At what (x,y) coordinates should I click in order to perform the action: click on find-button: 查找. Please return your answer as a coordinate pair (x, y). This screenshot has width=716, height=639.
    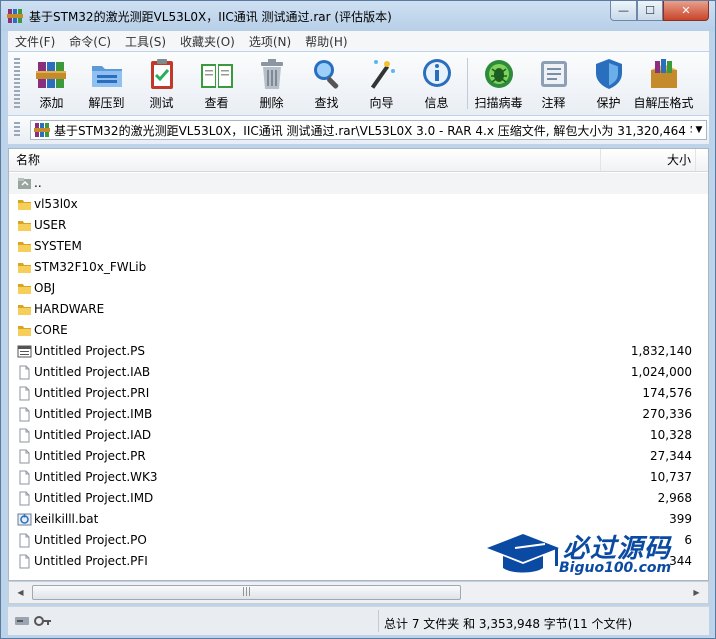
    Looking at the image, I should click on (326, 83).